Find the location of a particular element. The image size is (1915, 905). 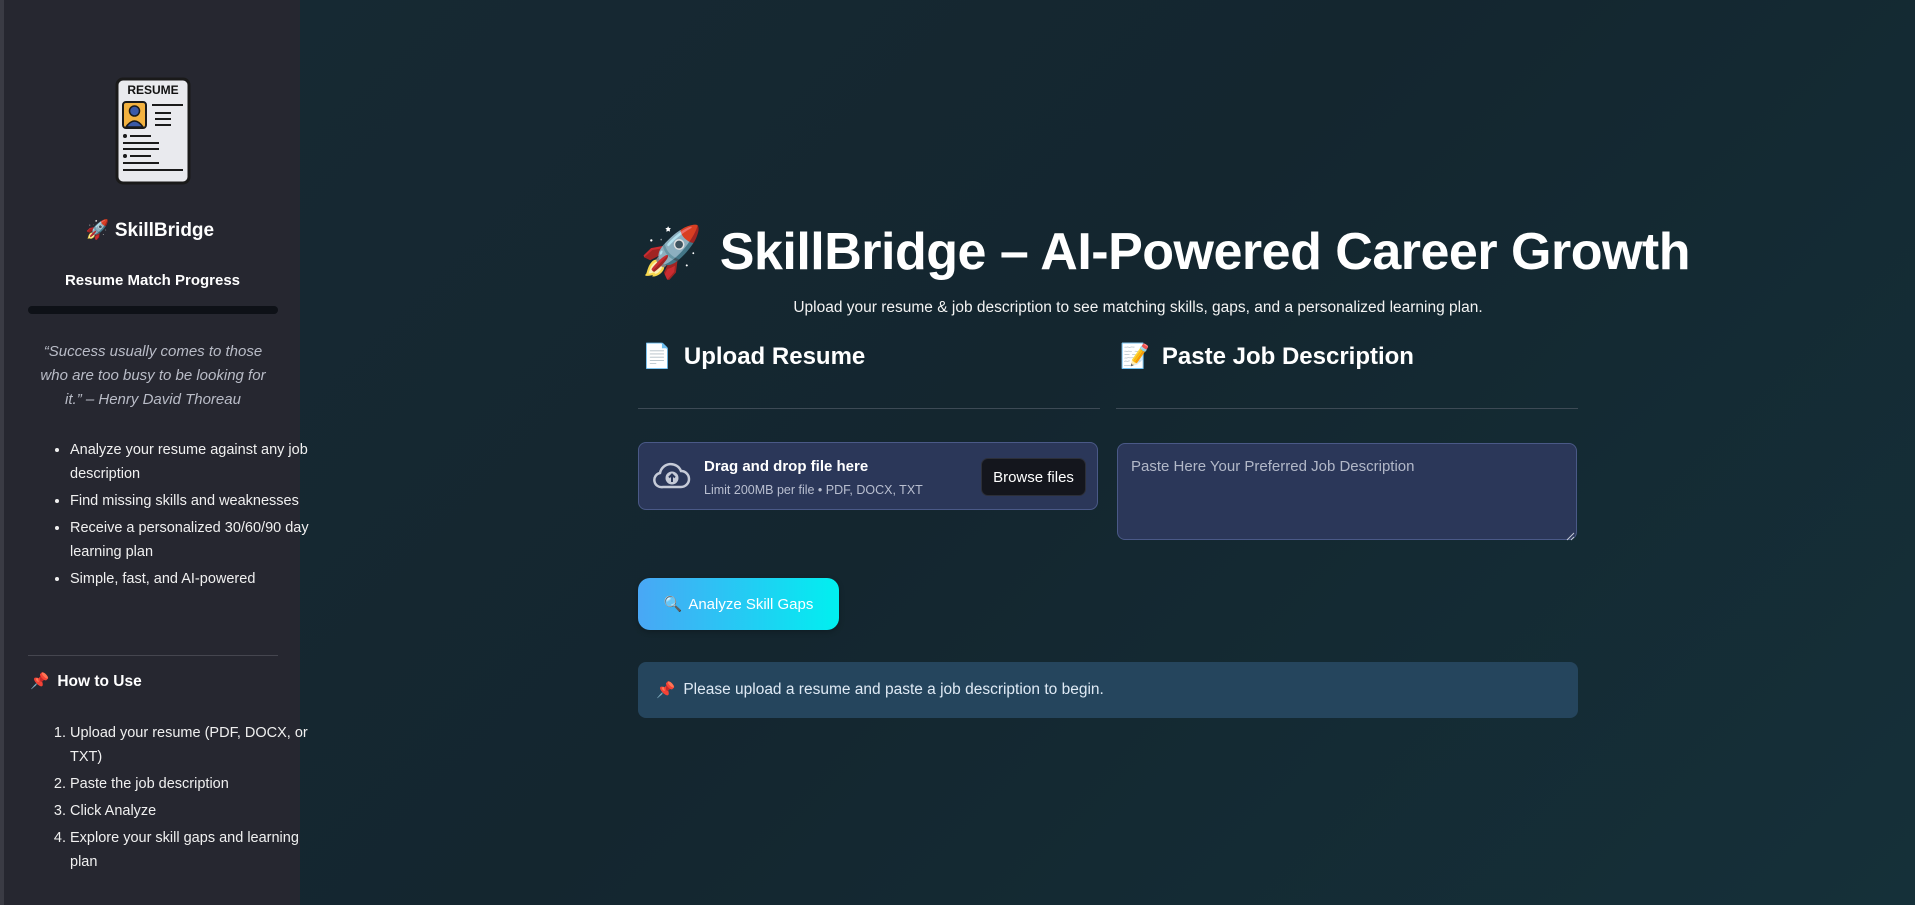

jd-heading-label: Paste Job Description is located at coordinates (1287, 356).